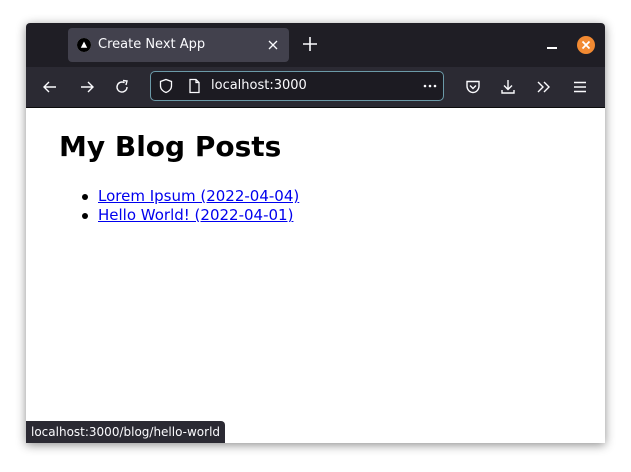 Image resolution: width=631 pixels, height=472 pixels. What do you see at coordinates (50, 87) in the screenshot?
I see `back-arrow-icon` at bounding box center [50, 87].